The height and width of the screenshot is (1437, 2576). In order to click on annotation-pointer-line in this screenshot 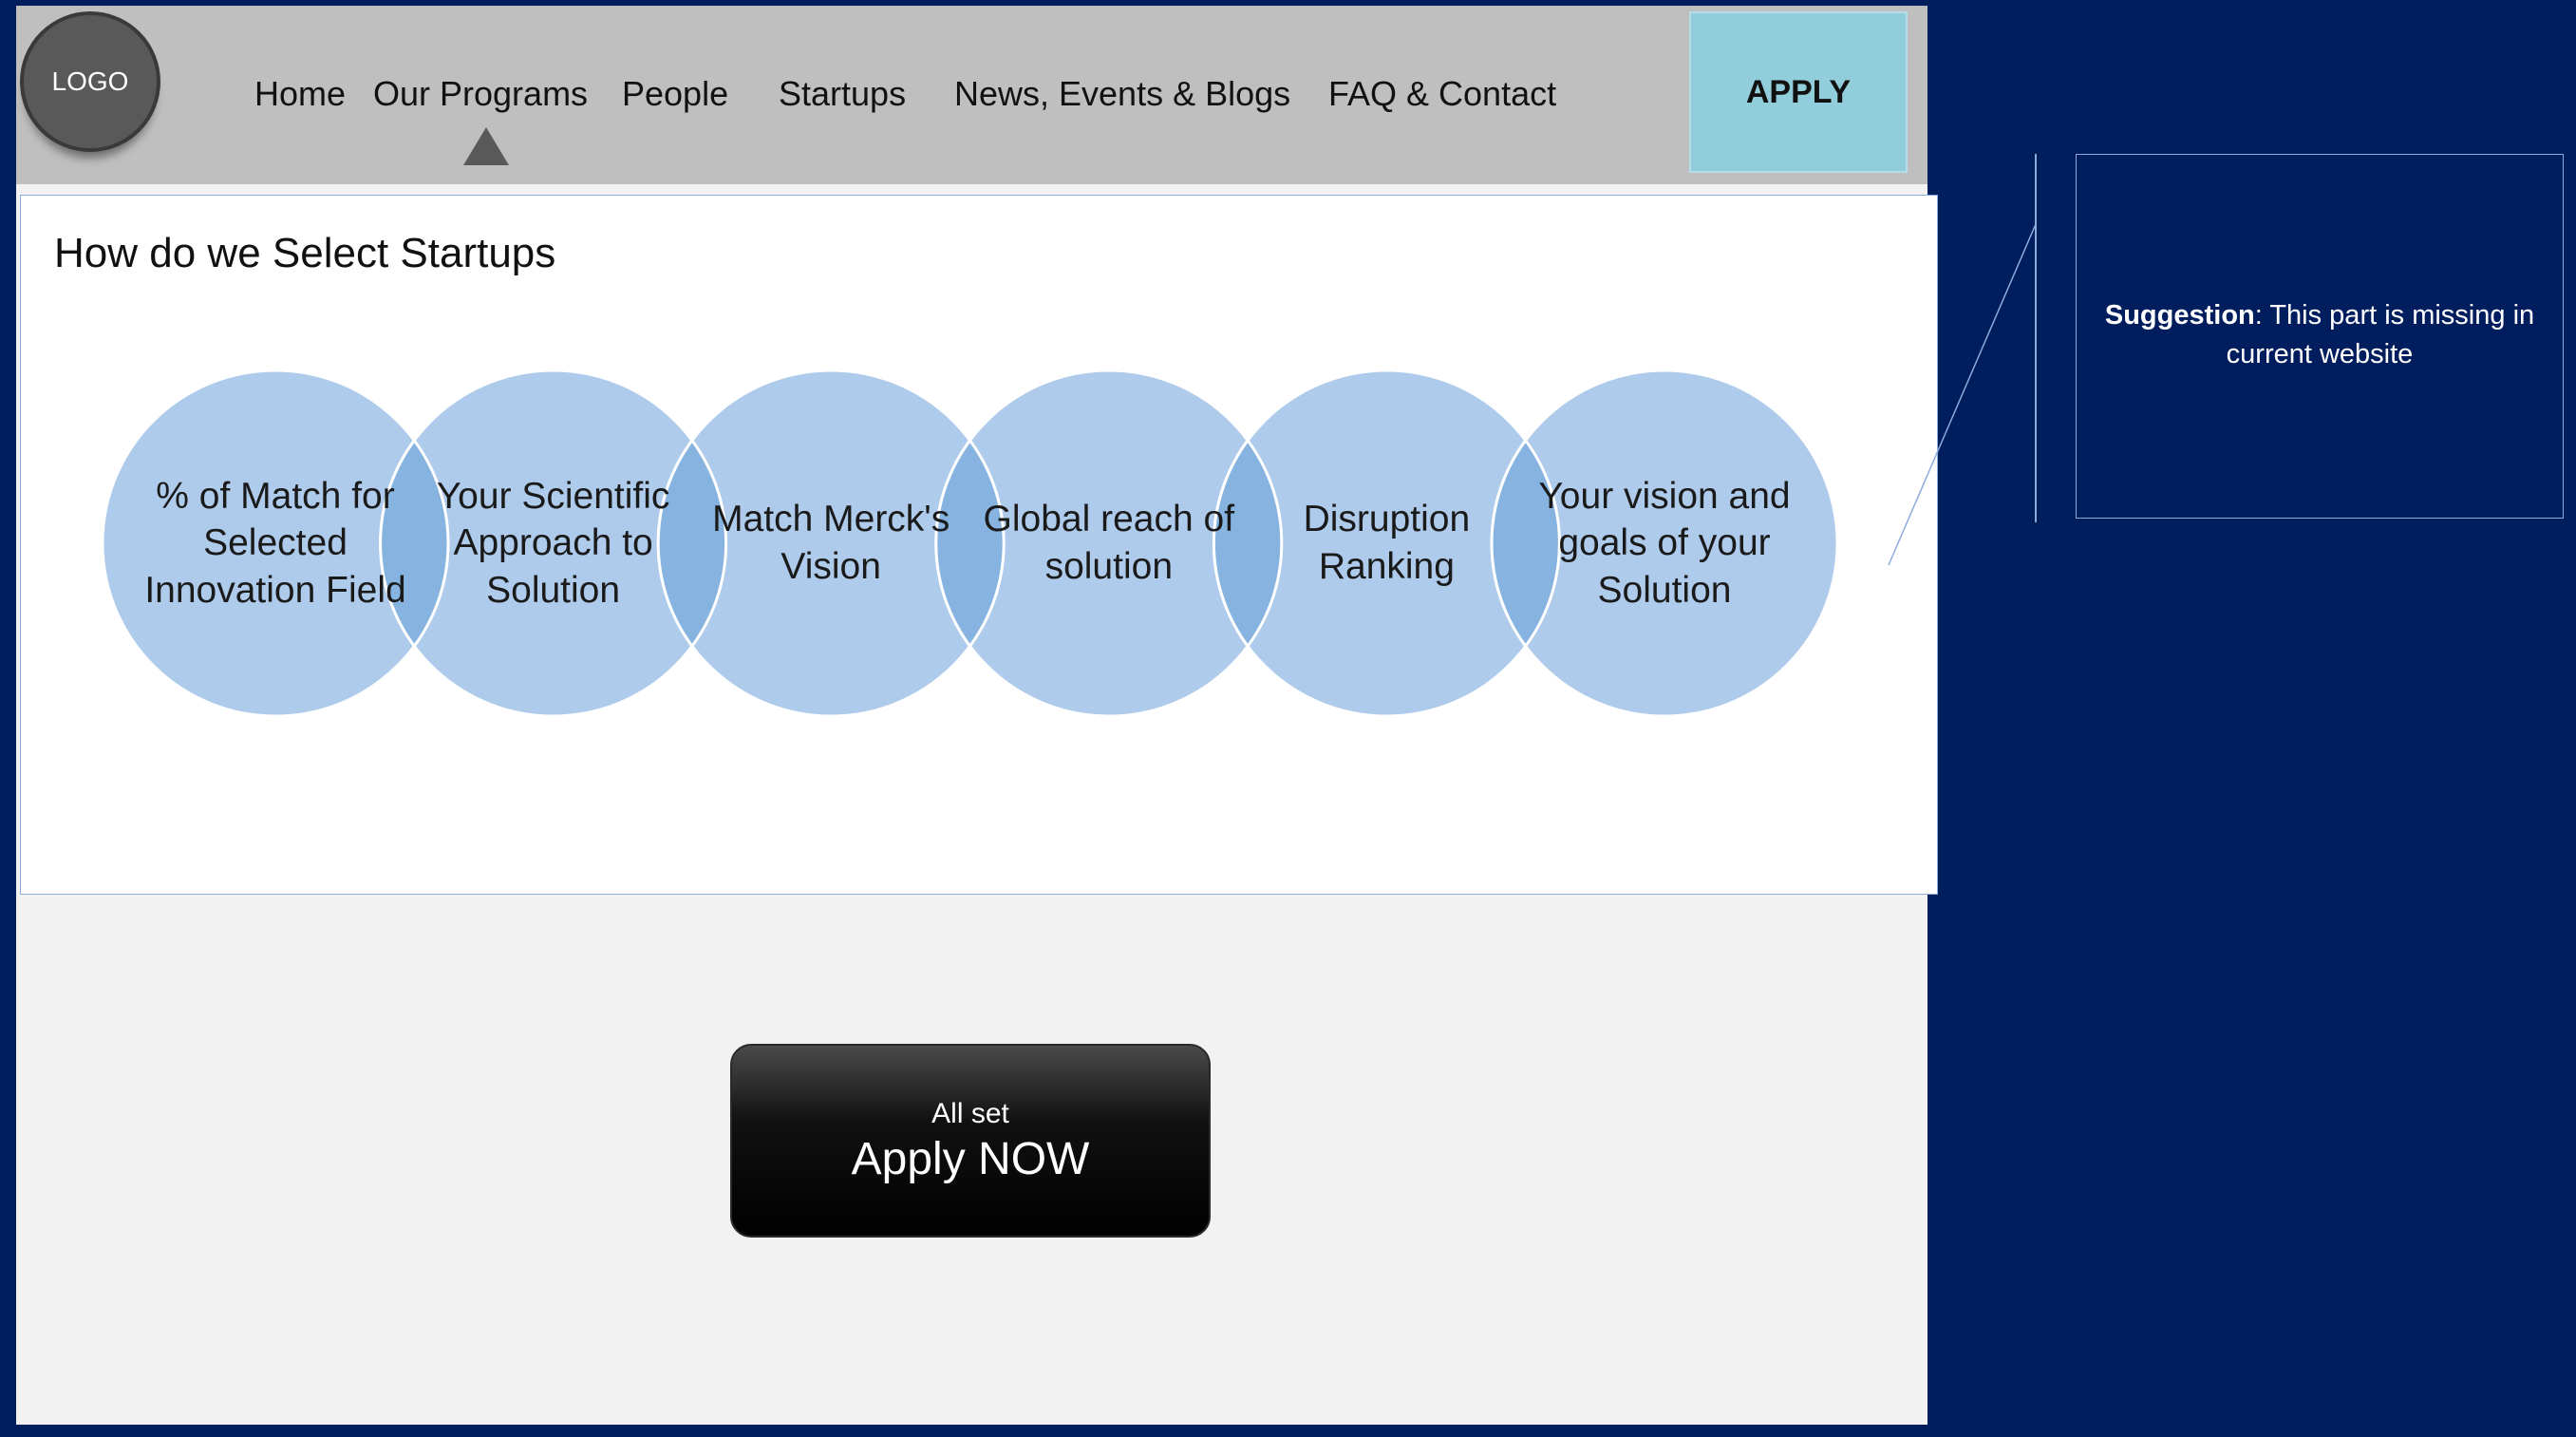, I will do `click(1962, 395)`.